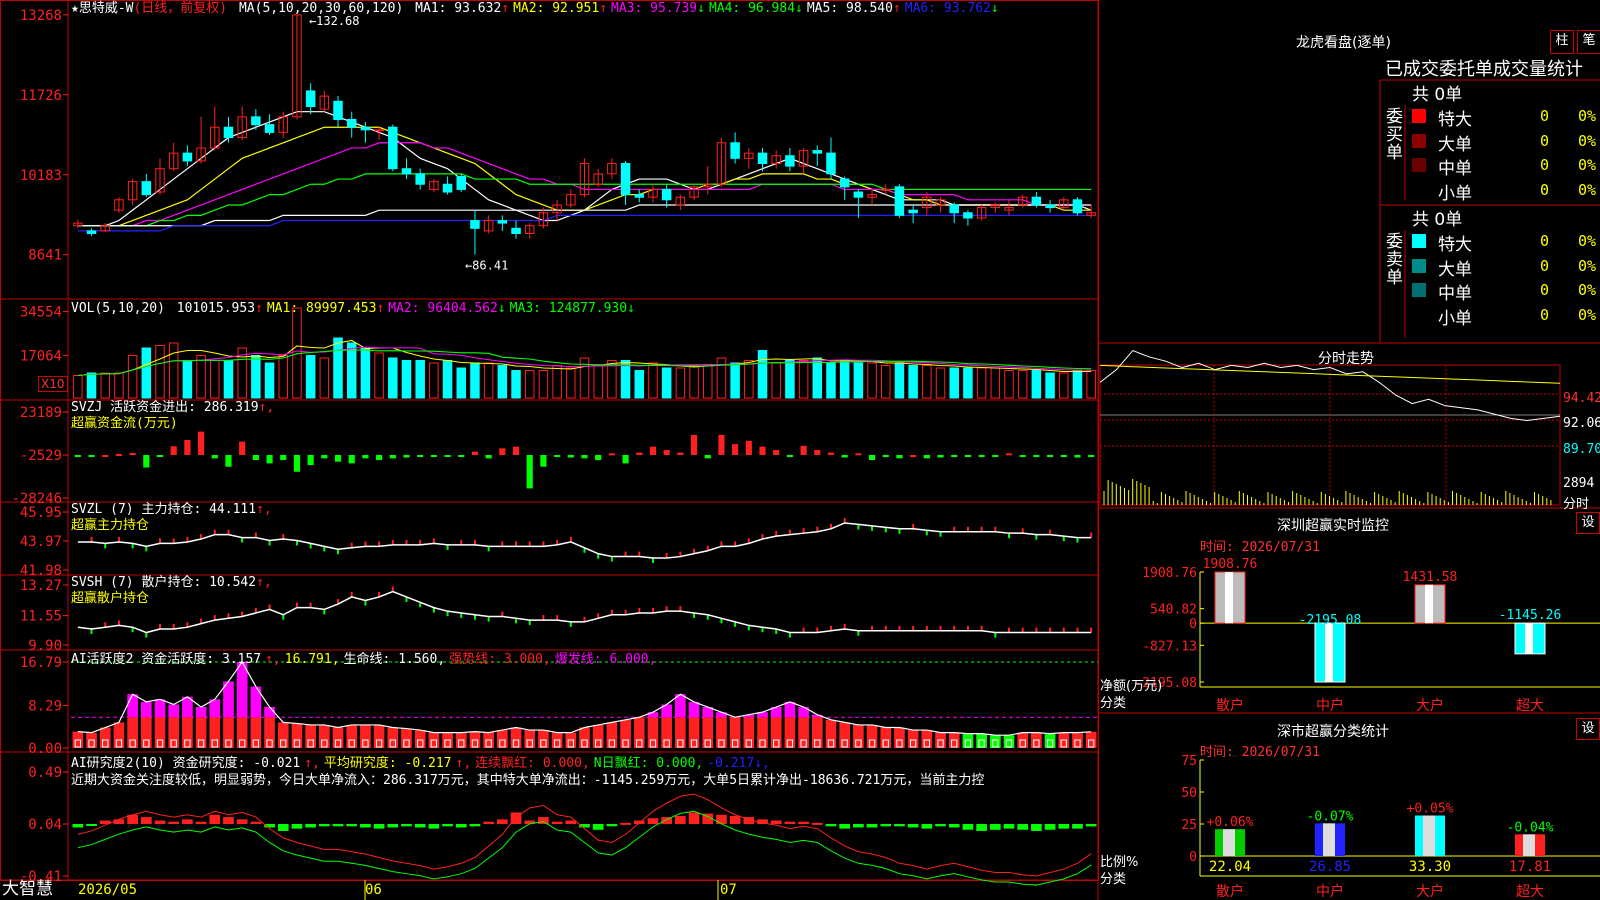 This screenshot has height=900, width=1600. Describe the element at coordinates (387, 763) in the screenshot. I see `ai-yjd-part-3: 平均研究度: -0.217` at that location.